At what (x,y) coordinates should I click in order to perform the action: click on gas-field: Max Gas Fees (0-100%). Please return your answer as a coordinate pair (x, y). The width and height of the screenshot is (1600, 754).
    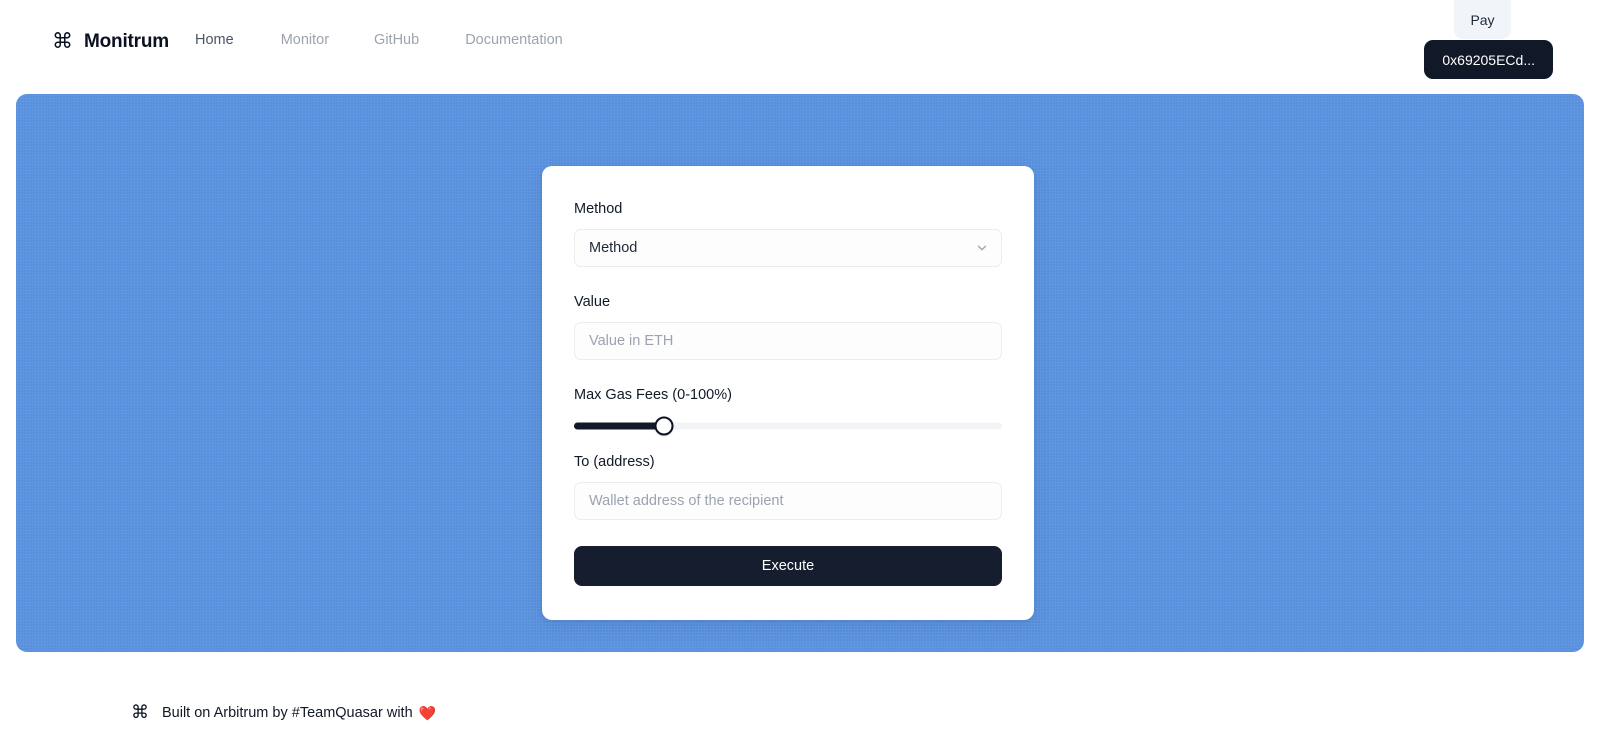
    Looking at the image, I should click on (788, 411).